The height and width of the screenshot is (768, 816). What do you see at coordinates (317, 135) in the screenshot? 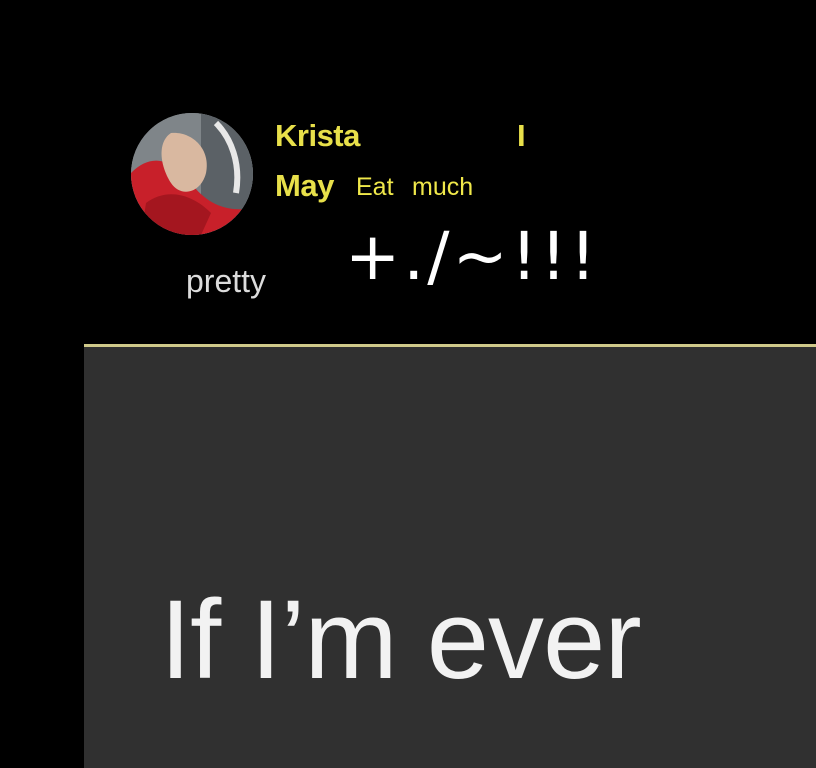
I see `user-name: Krista` at bounding box center [317, 135].